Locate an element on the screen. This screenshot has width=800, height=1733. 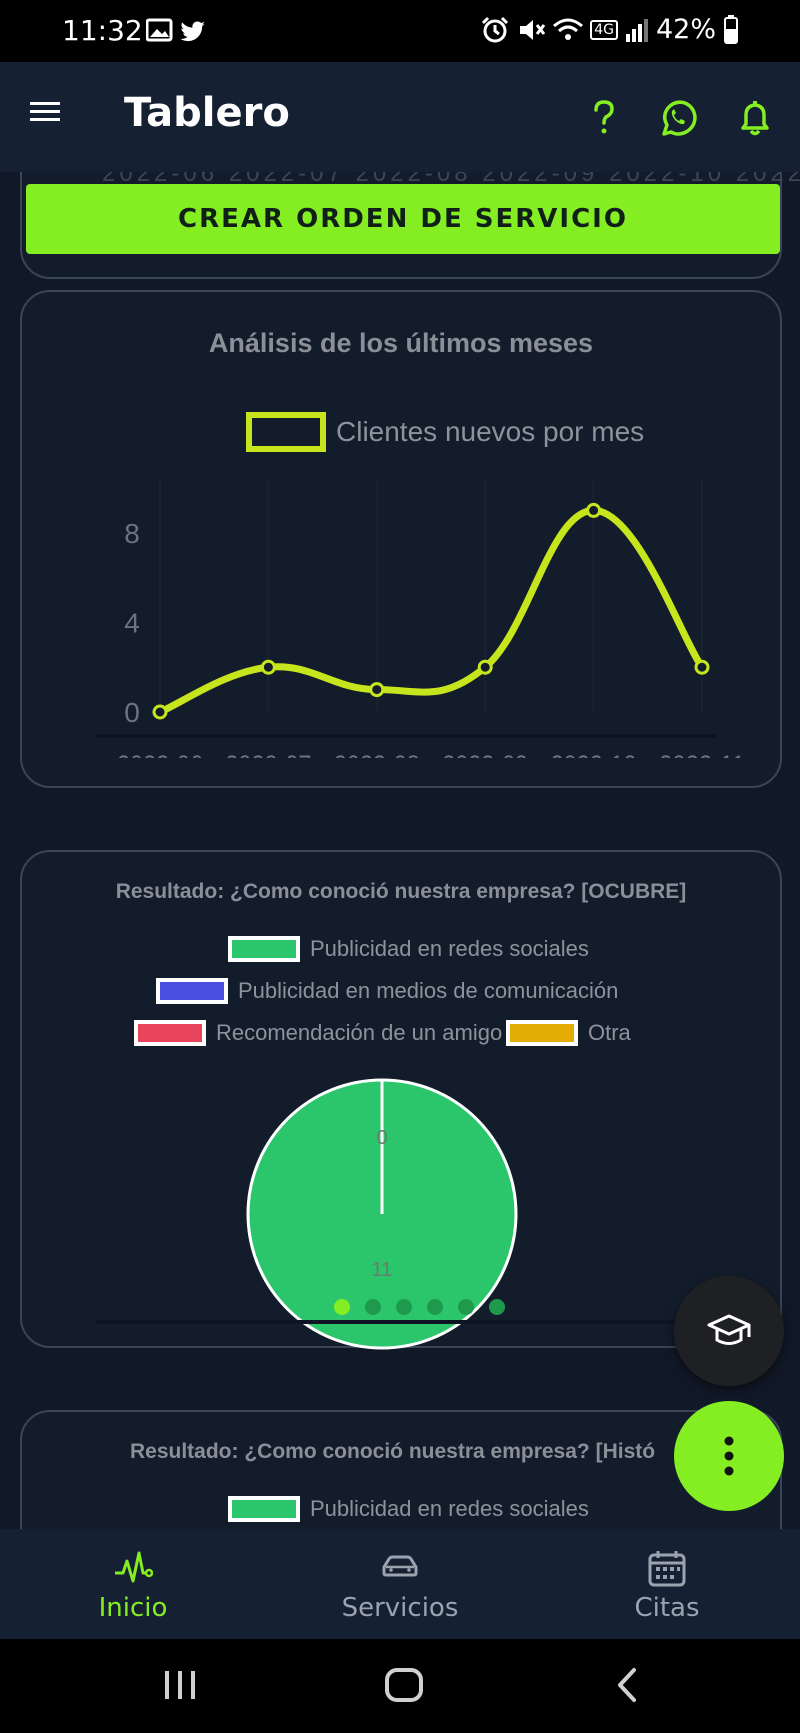
help-button is located at coordinates (604, 118).